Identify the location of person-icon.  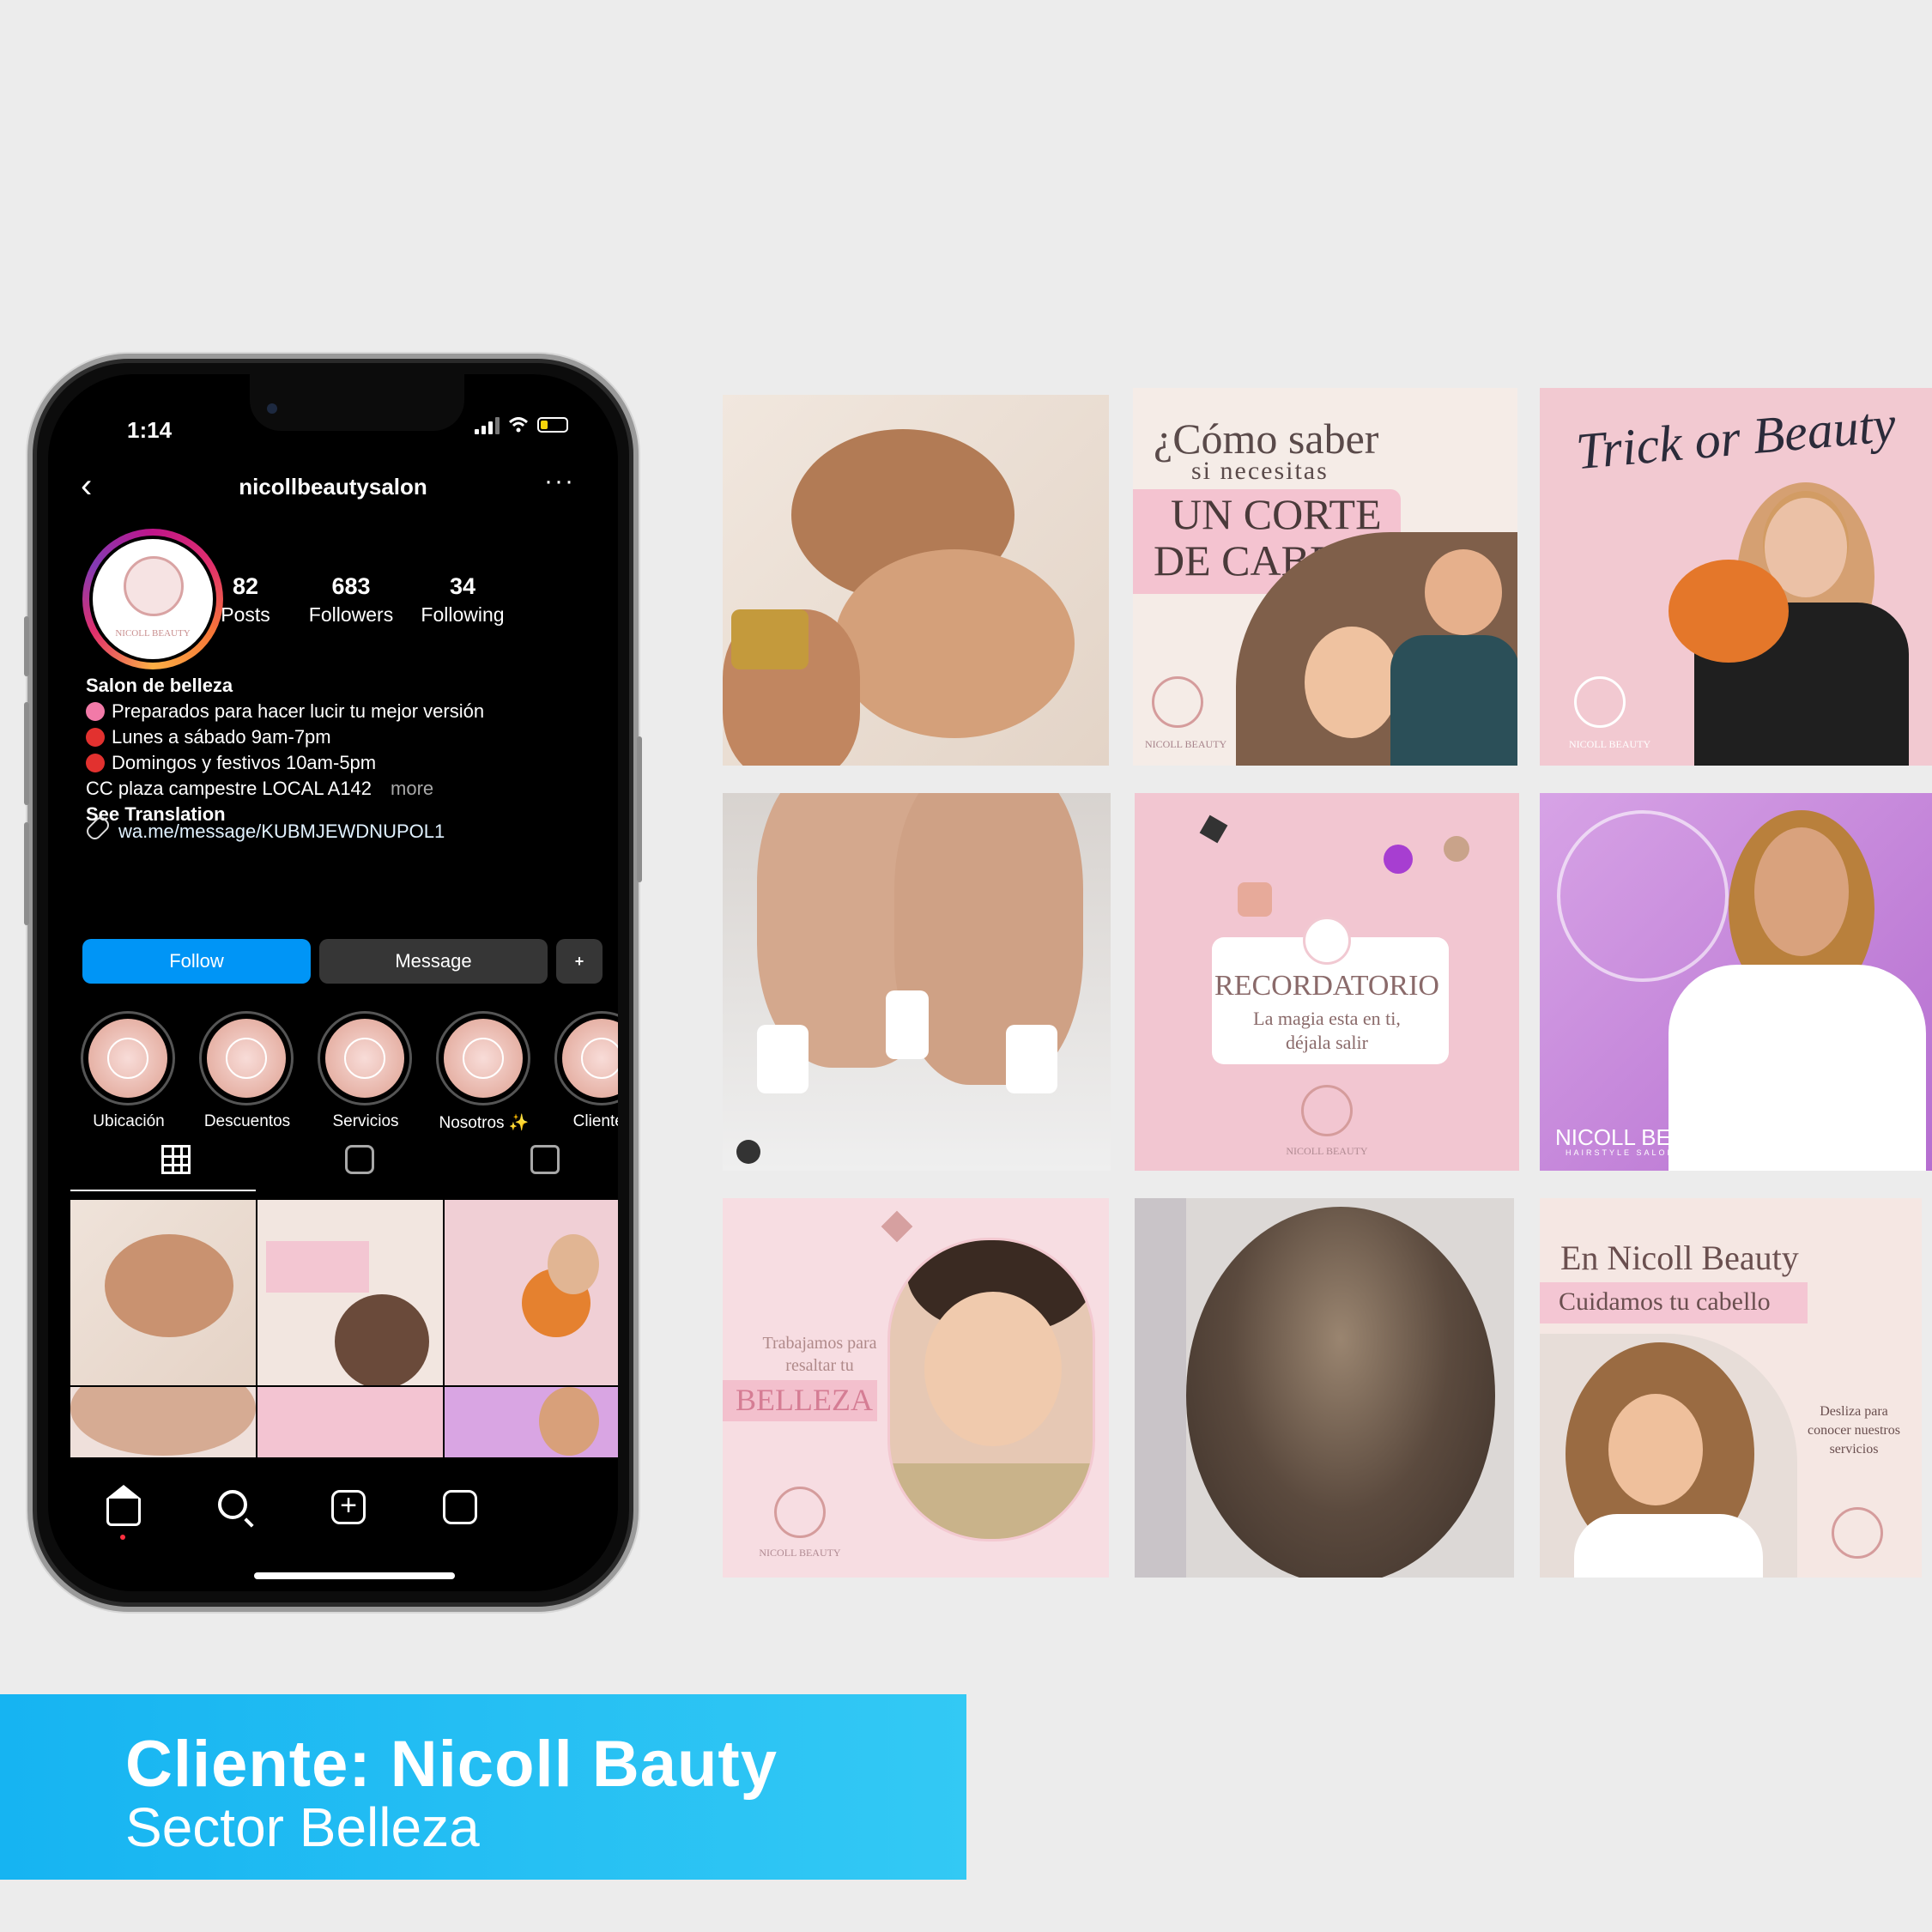
(590, 1059).